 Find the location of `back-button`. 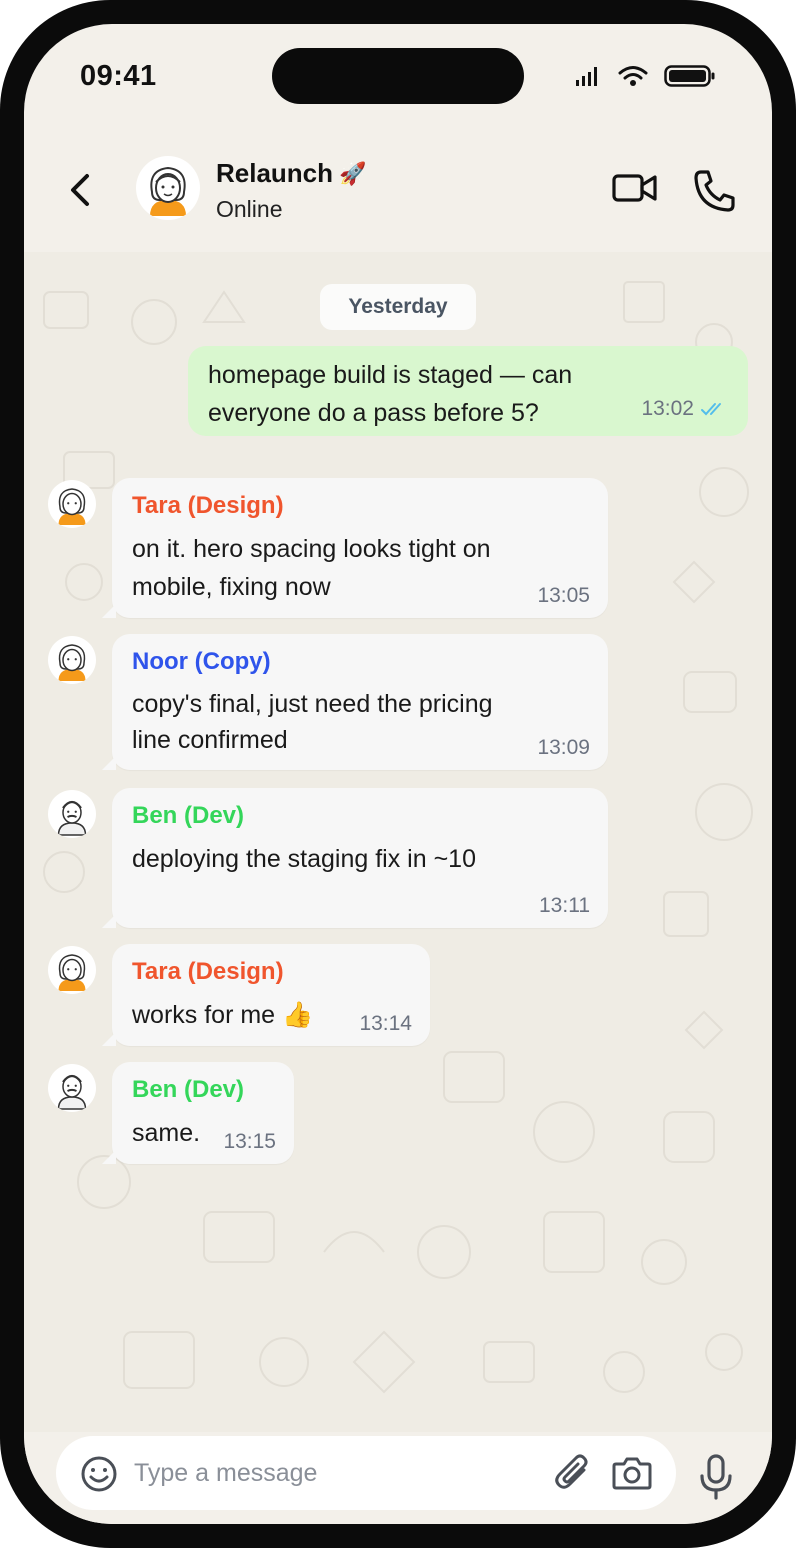

back-button is located at coordinates (80, 190).